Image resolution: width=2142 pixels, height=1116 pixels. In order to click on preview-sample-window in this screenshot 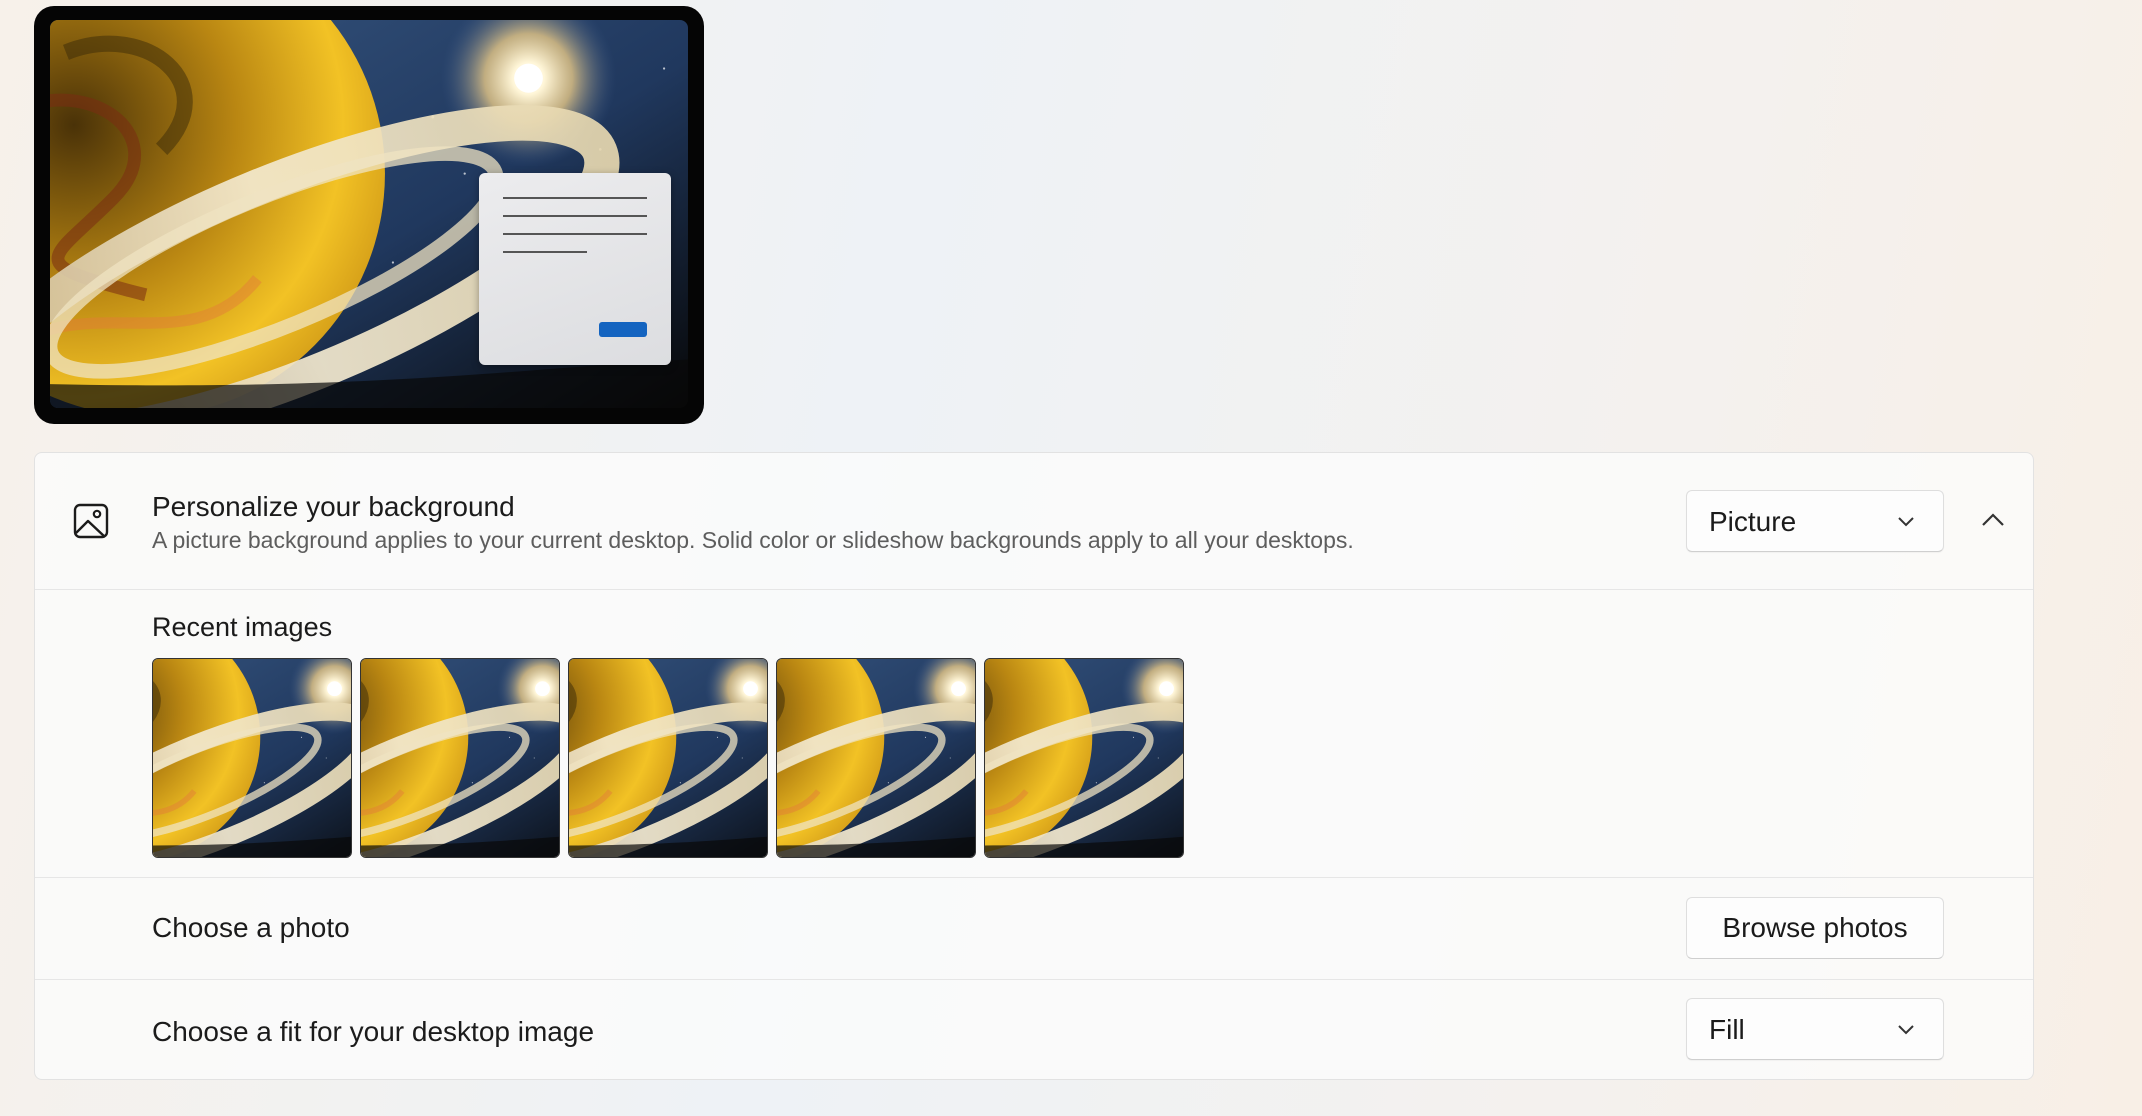, I will do `click(575, 269)`.